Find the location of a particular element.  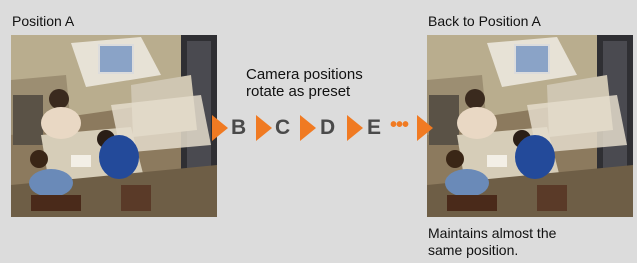

rotation-caption: Camera positions rotate as preset is located at coordinates (304, 83).